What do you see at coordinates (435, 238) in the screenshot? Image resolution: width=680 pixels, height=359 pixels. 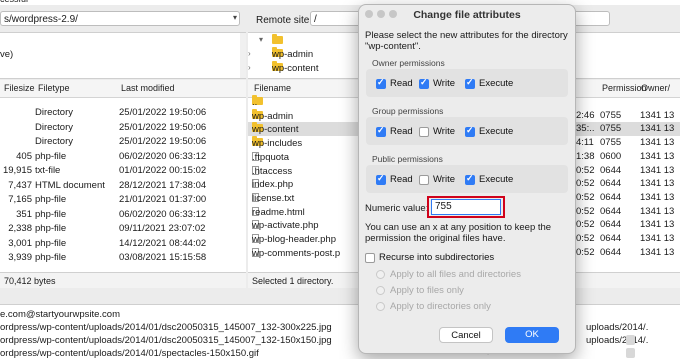 I see `numeric-hint-line: permission the original files have.` at bounding box center [435, 238].